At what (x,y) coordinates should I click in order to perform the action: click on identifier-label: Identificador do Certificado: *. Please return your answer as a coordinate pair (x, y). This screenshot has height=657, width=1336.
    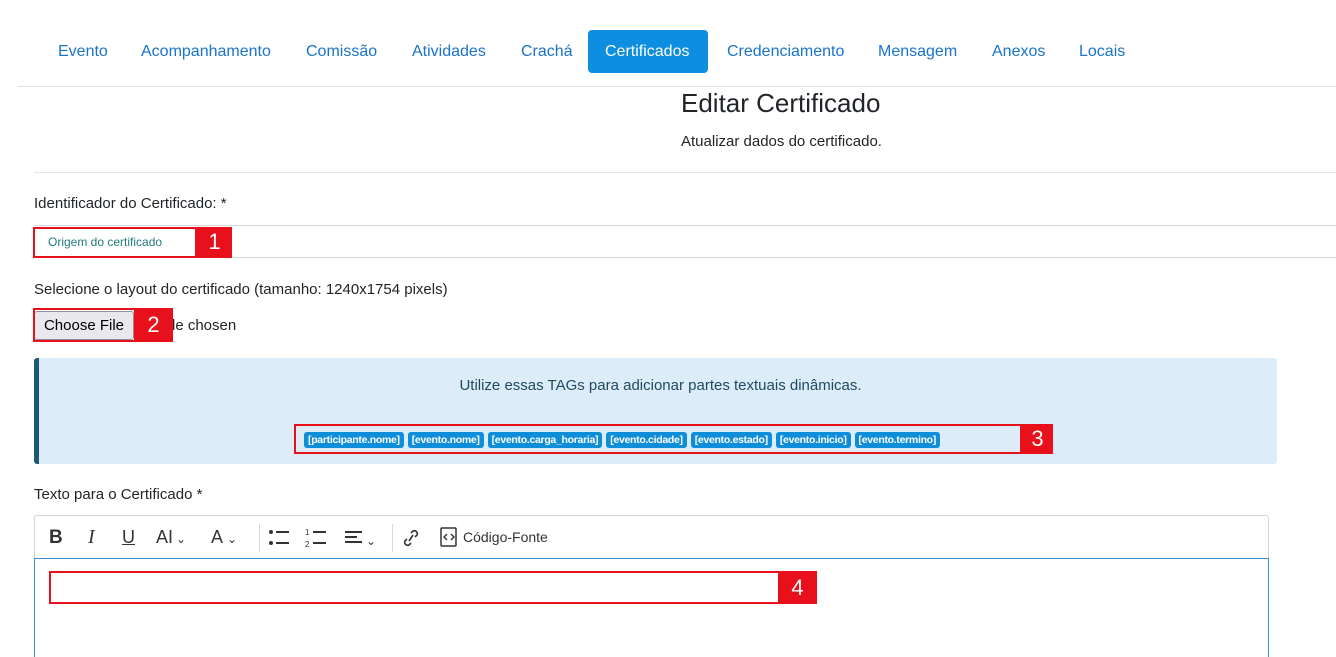
    Looking at the image, I should click on (130, 203).